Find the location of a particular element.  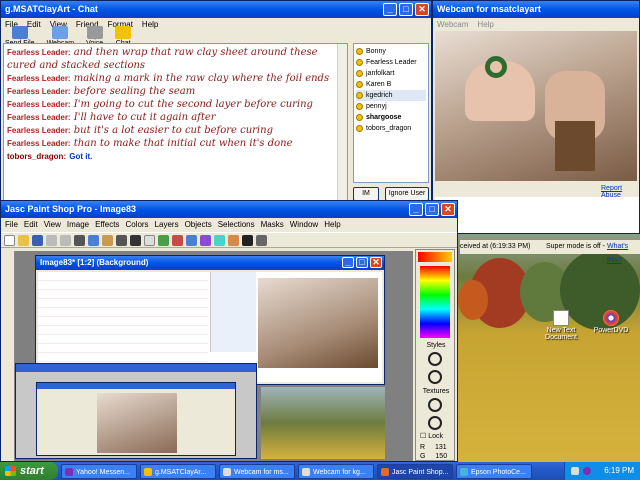

styles-swatch-background is located at coordinates (435, 377).